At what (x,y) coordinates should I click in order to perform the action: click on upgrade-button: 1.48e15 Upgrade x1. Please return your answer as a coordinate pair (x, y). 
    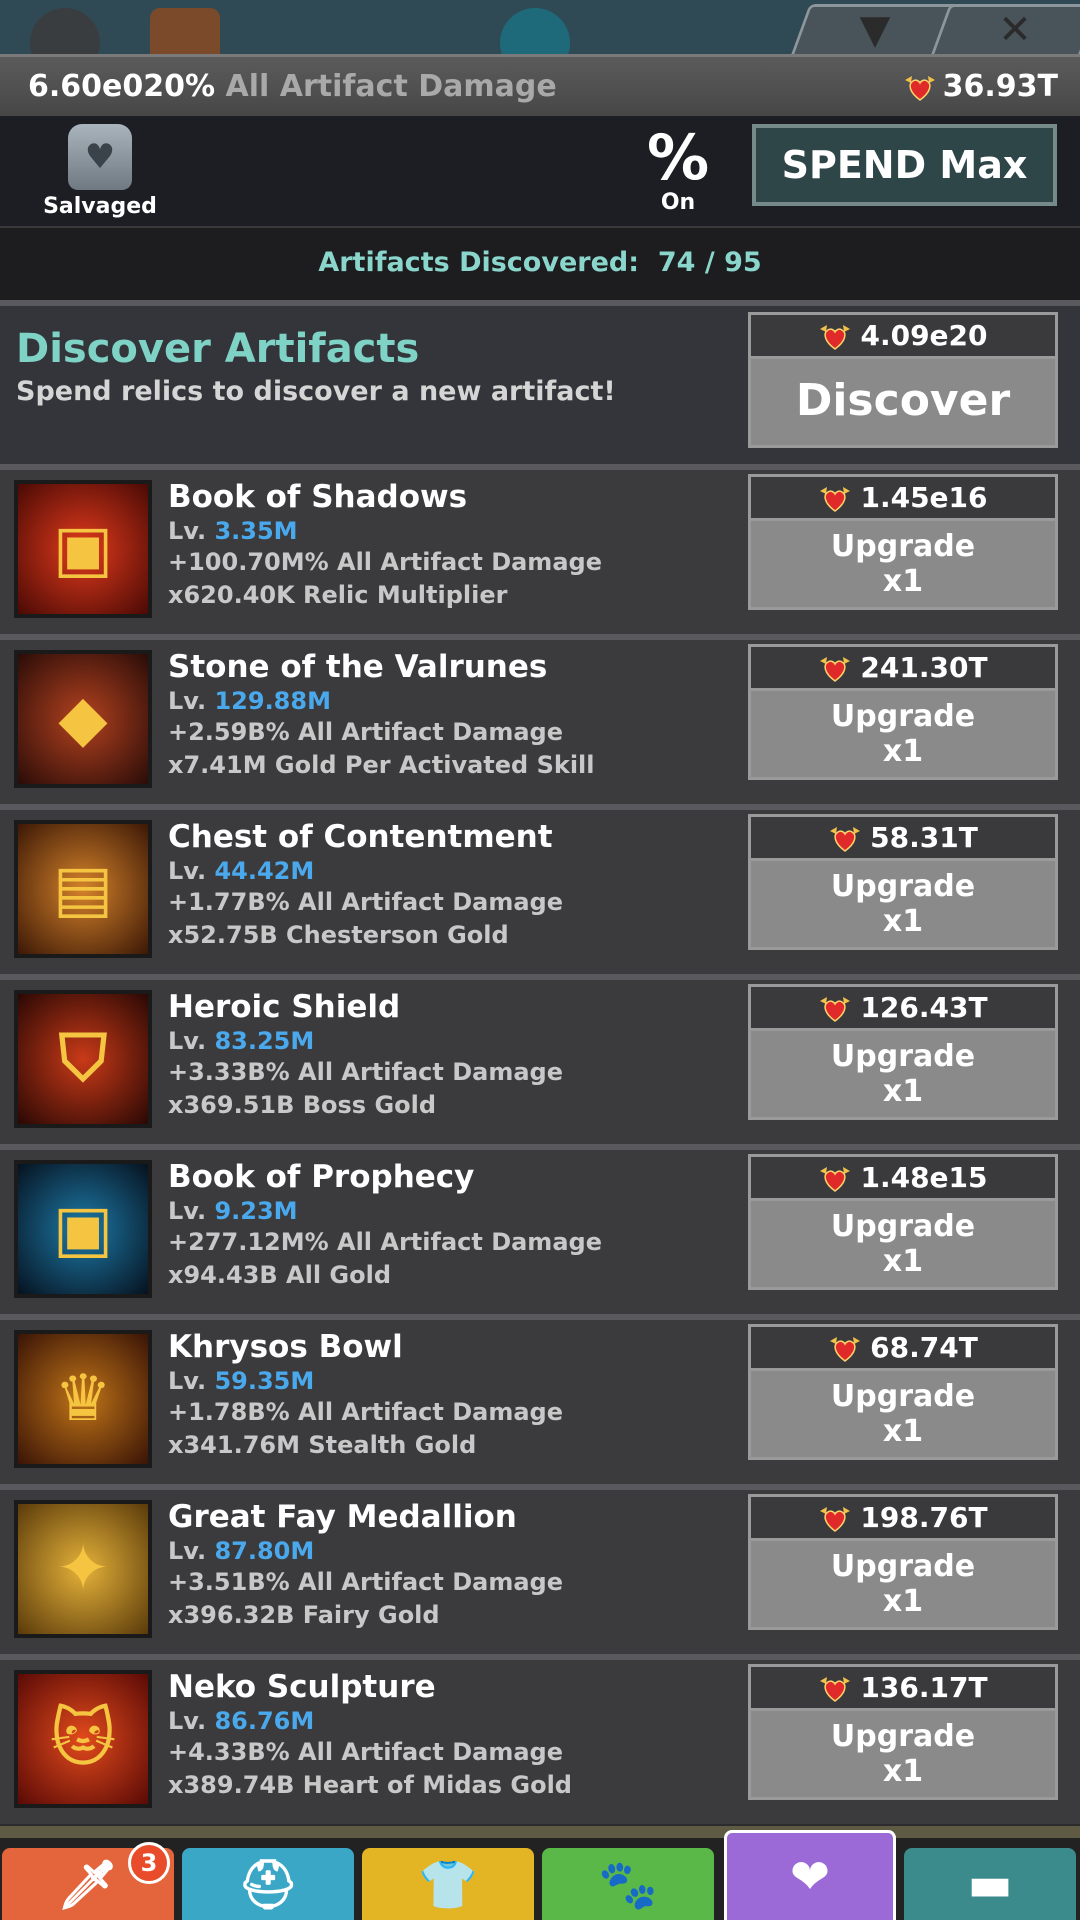
    Looking at the image, I should click on (903, 1222).